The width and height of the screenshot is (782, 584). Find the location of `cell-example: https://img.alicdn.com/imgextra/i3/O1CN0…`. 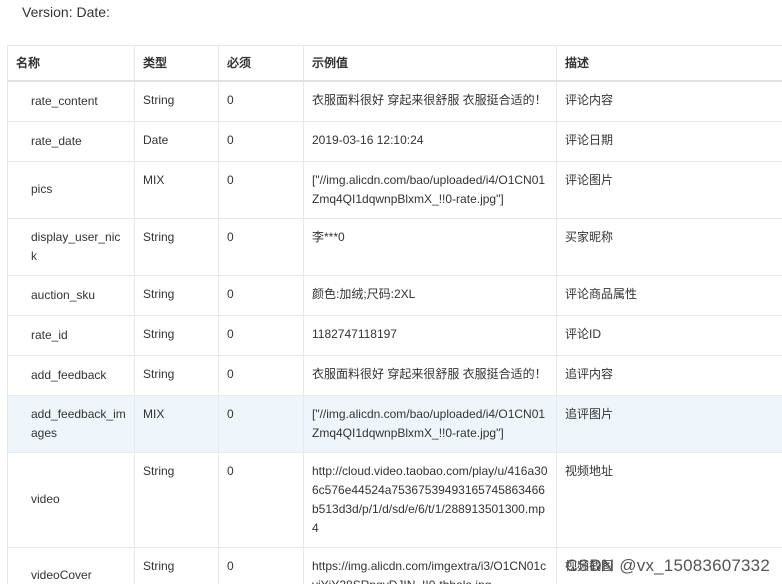

cell-example: https://img.alicdn.com/imgextra/i3/O1CN0… is located at coordinates (430, 565).